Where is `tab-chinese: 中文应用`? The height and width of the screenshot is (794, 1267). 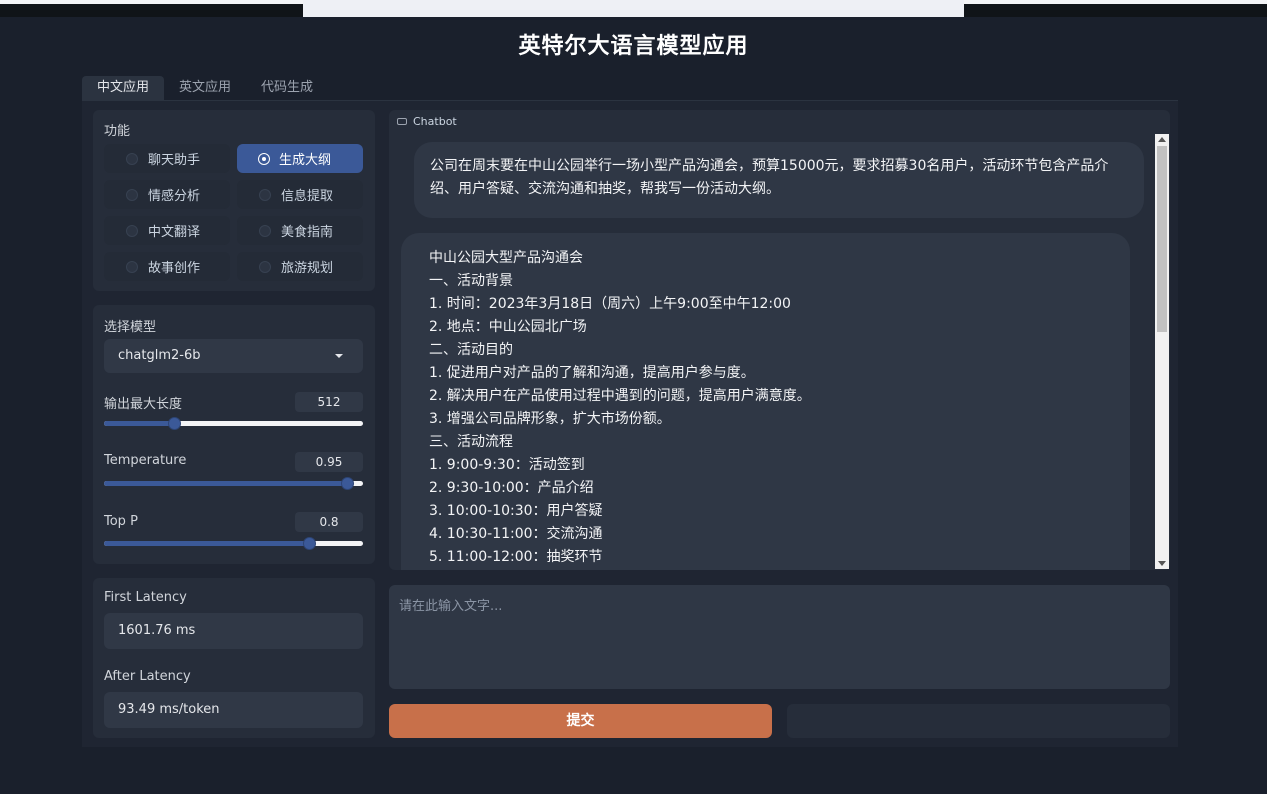 tab-chinese: 中文应用 is located at coordinates (123, 88).